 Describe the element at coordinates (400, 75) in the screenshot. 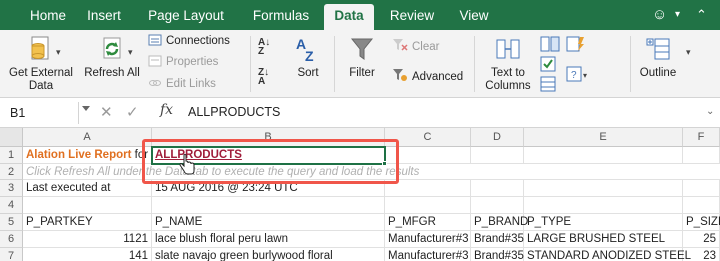

I see `advanced-filter-icon` at that location.